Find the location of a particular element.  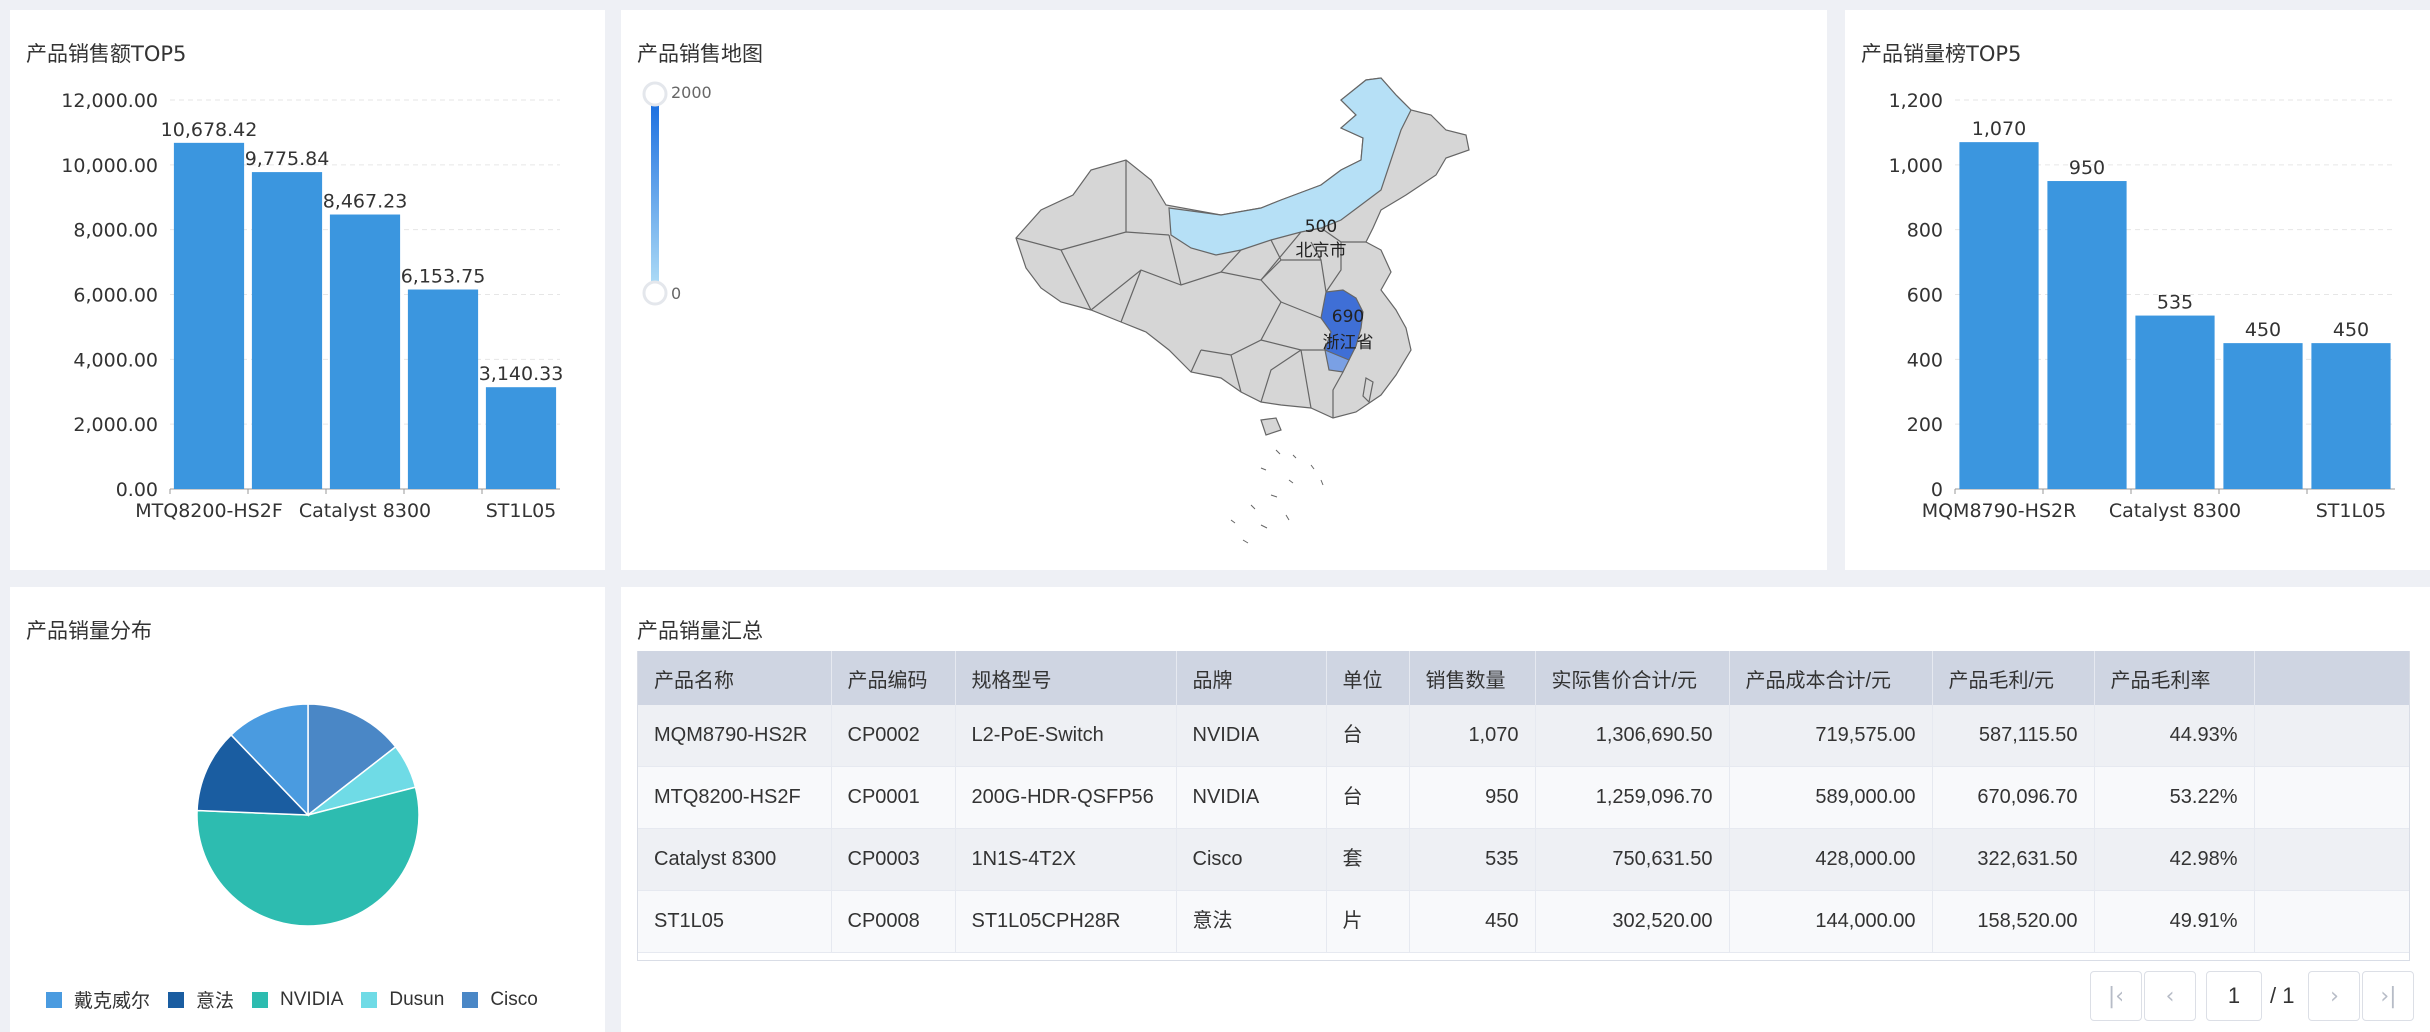

y-tick-label: 0.00 is located at coordinates (137, 490).